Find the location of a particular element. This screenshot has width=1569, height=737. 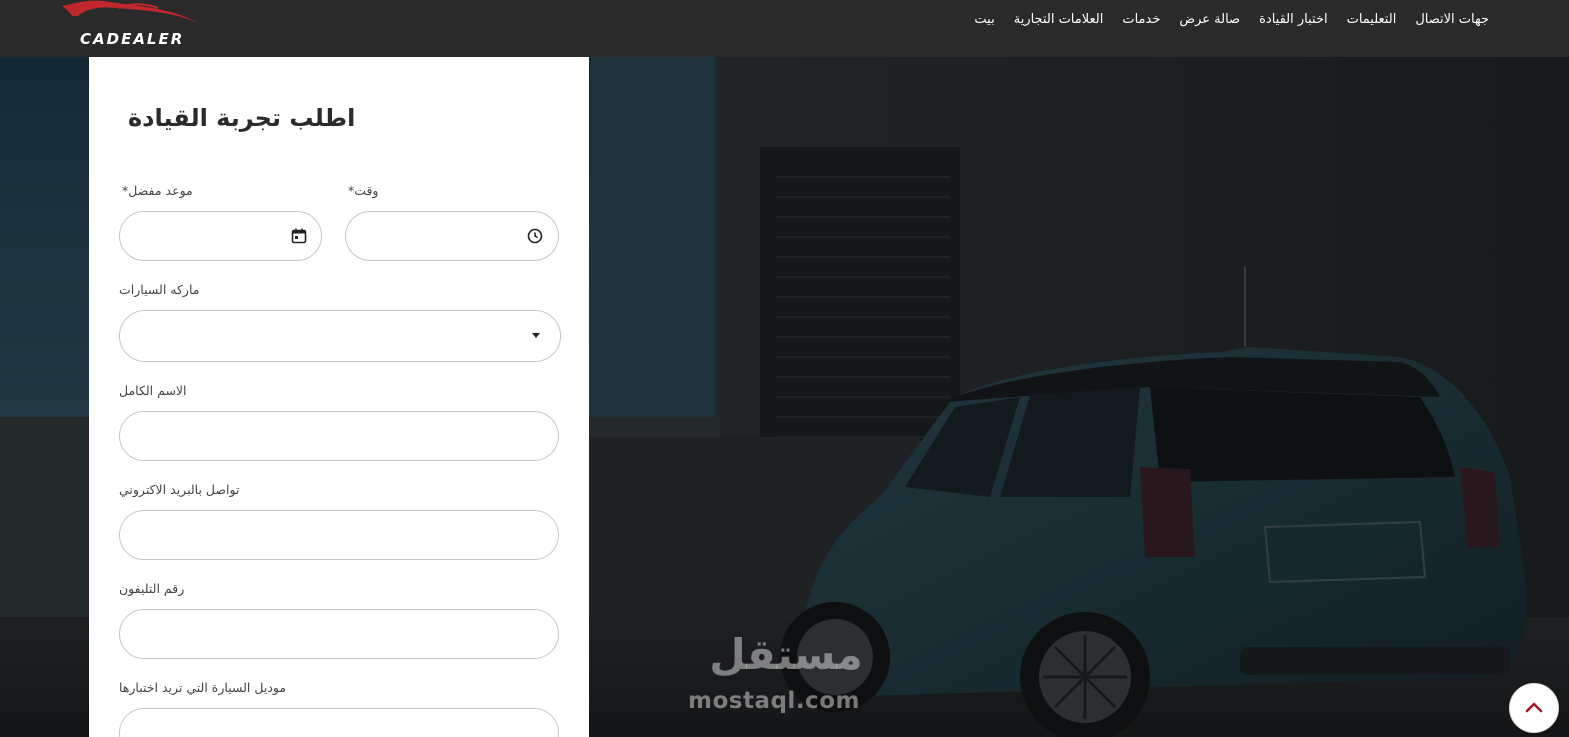

full-name-label: الاسم الكامل is located at coordinates (153, 390).